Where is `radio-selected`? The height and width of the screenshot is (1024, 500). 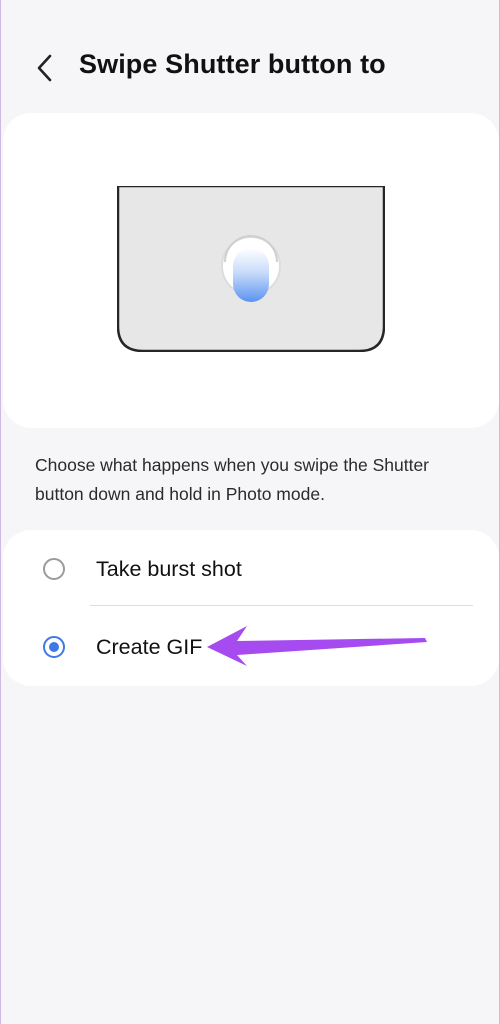
radio-selected is located at coordinates (54, 647).